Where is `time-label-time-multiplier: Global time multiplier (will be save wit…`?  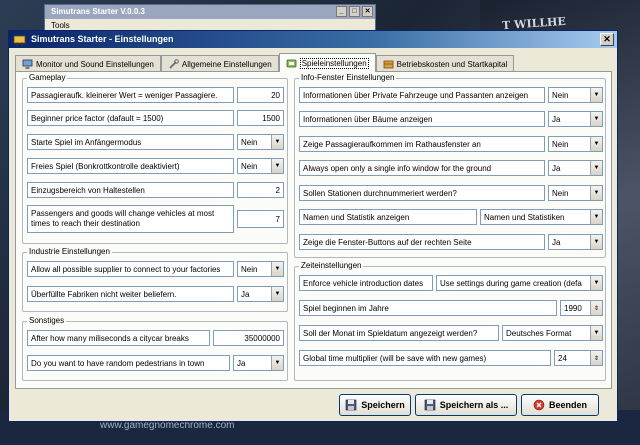 time-label-time-multiplier: Global time multiplier (will be save wit… is located at coordinates (425, 358).